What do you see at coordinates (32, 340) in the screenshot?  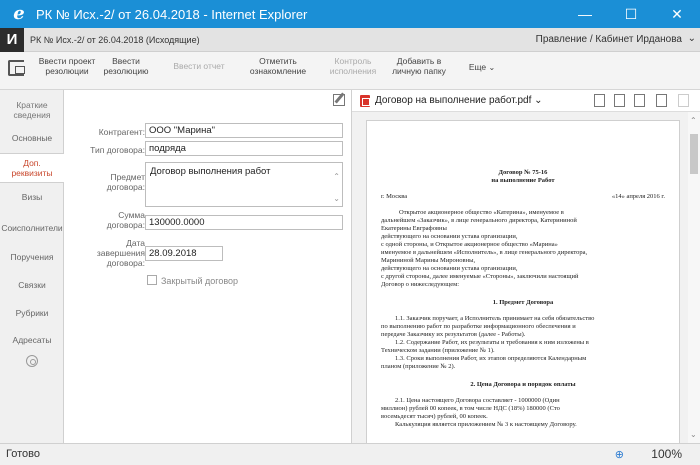 I see `sidebar-item-addressees: Адресаты` at bounding box center [32, 340].